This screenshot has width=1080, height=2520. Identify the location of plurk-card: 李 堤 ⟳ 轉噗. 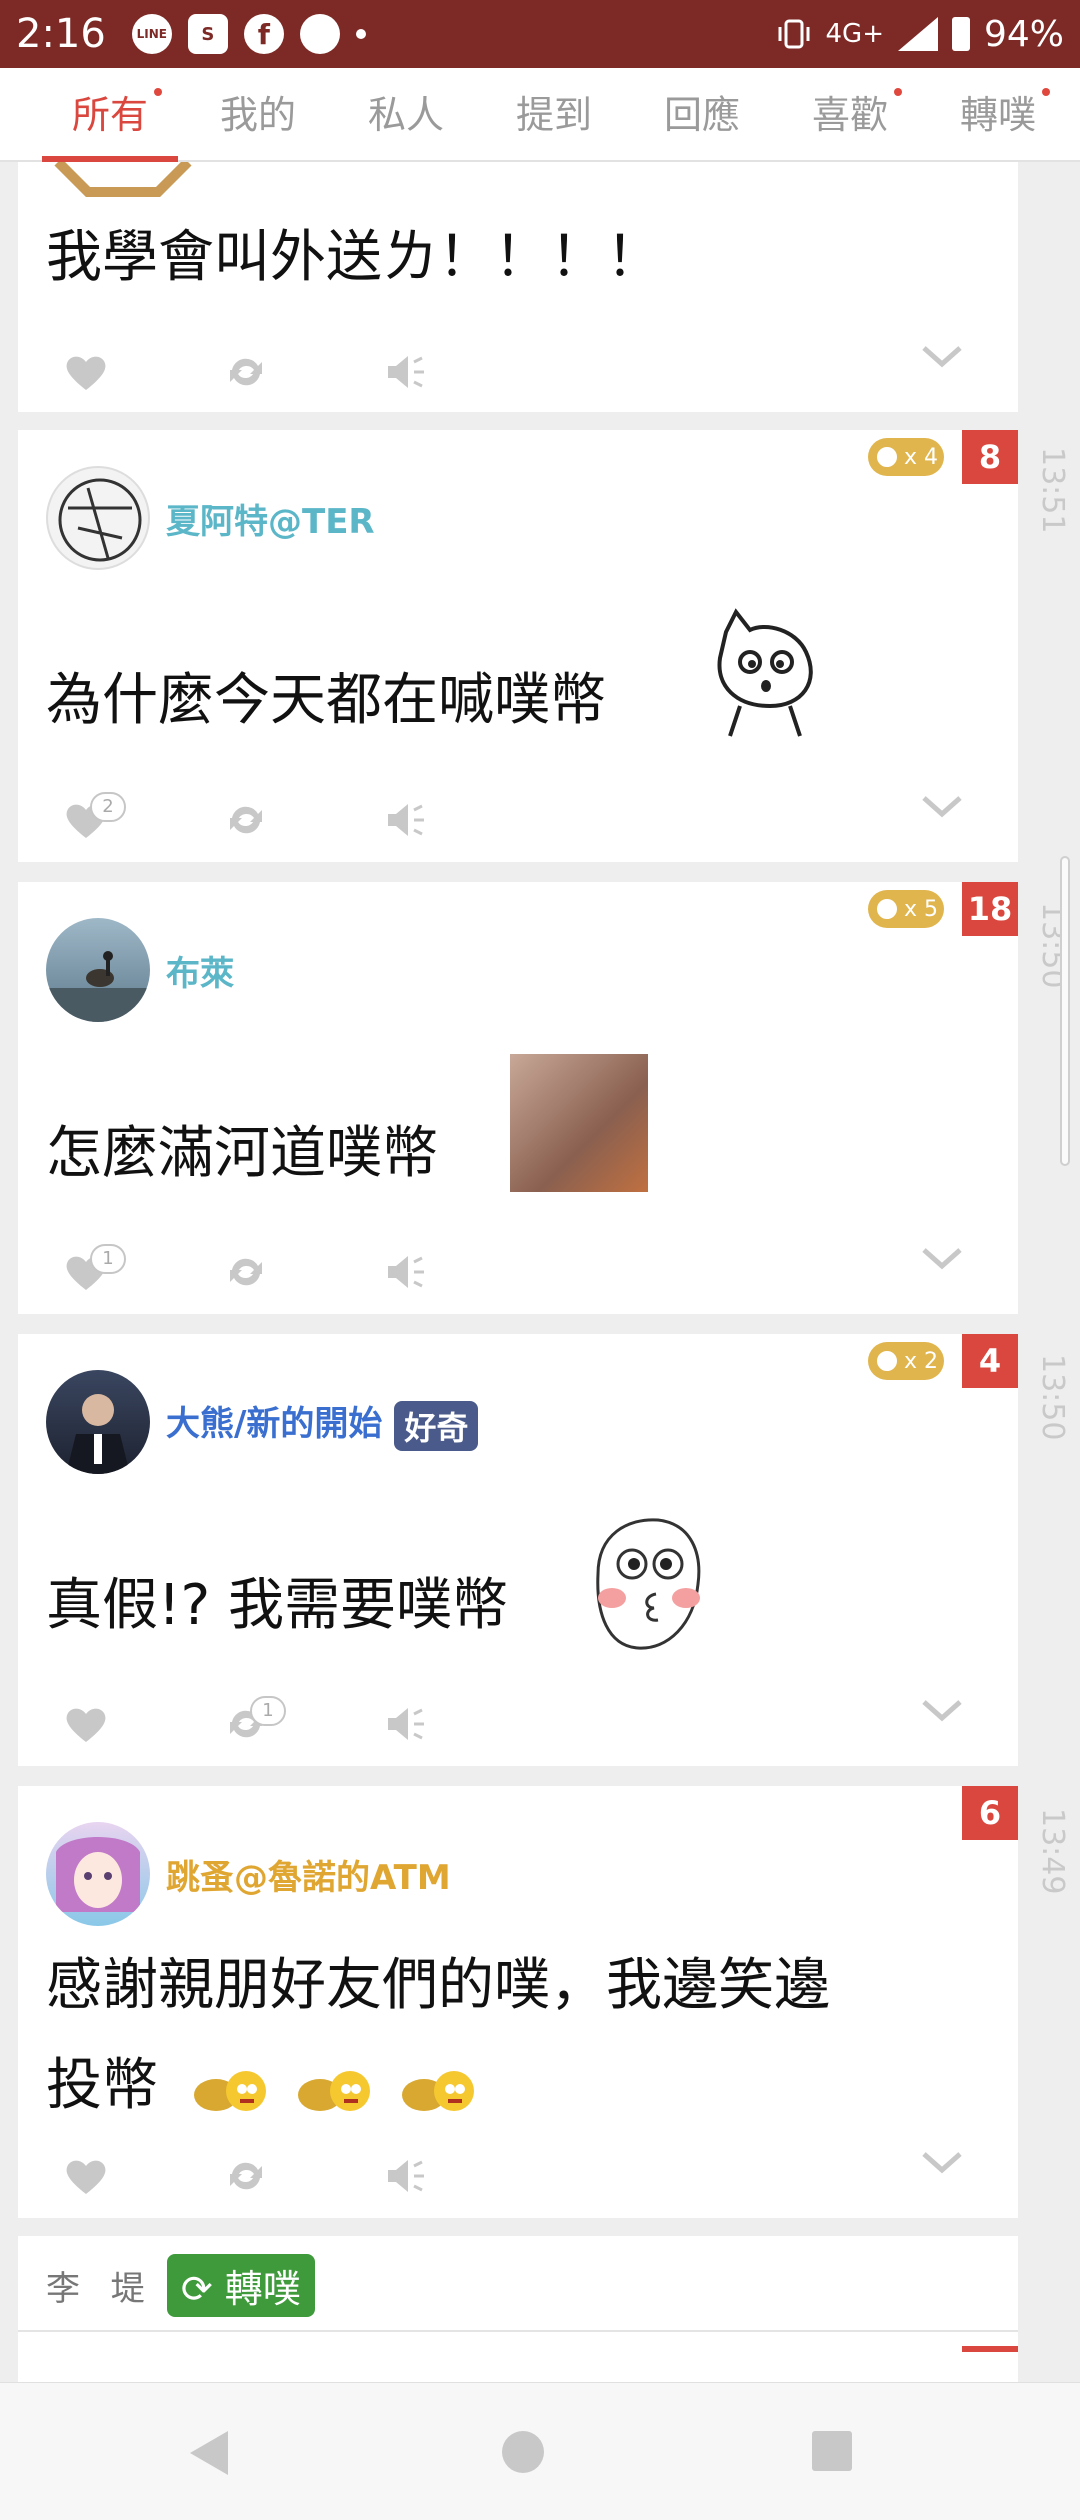
(518, 2309).